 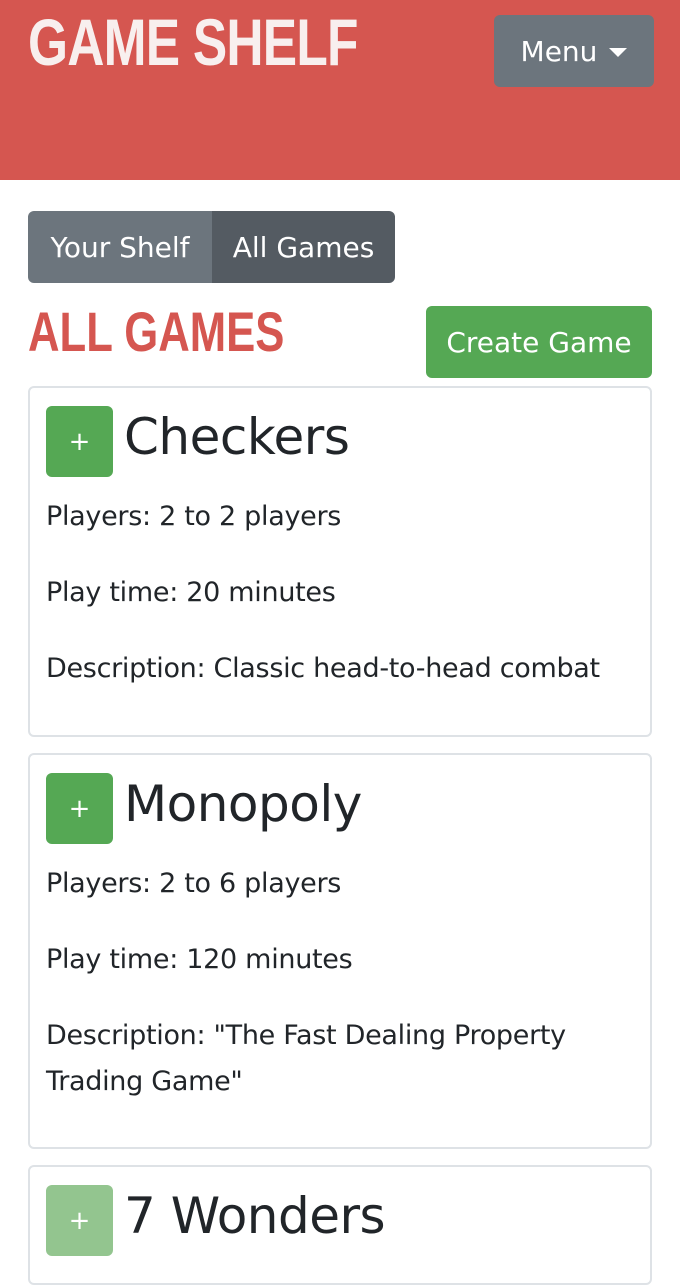 What do you see at coordinates (255, 1216) in the screenshot?
I see `game-title: 7 Wonders` at bounding box center [255, 1216].